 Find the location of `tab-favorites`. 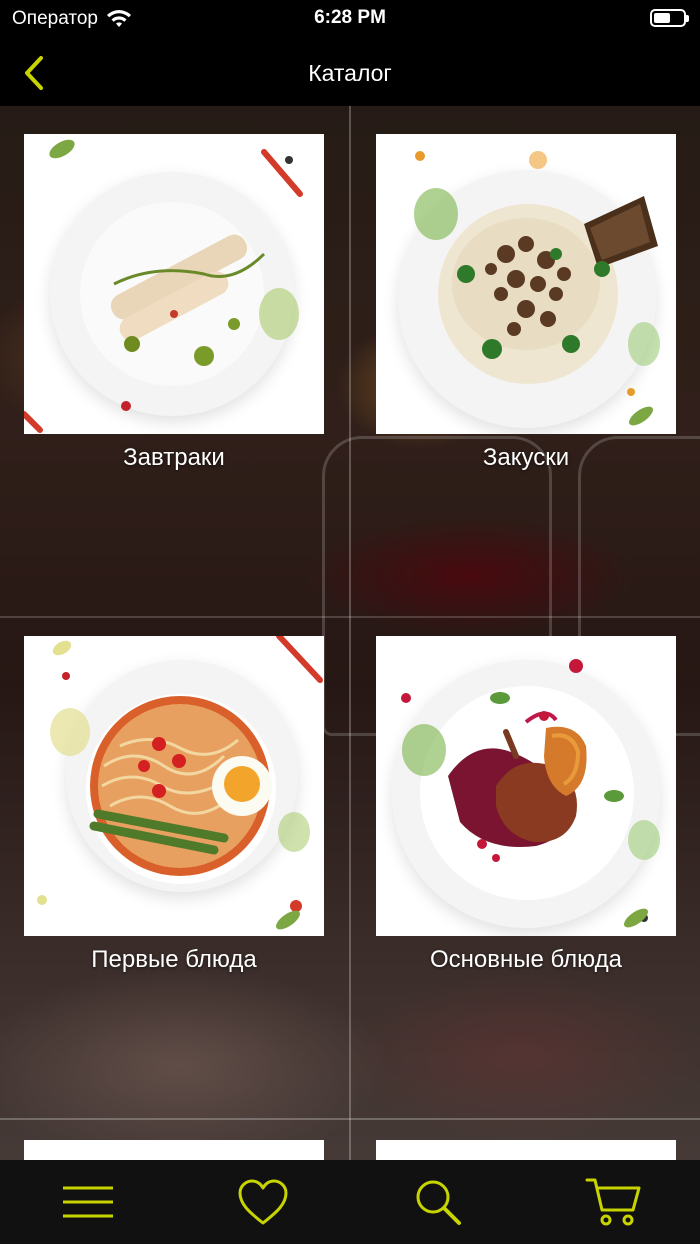

tab-favorites is located at coordinates (262, 1202).